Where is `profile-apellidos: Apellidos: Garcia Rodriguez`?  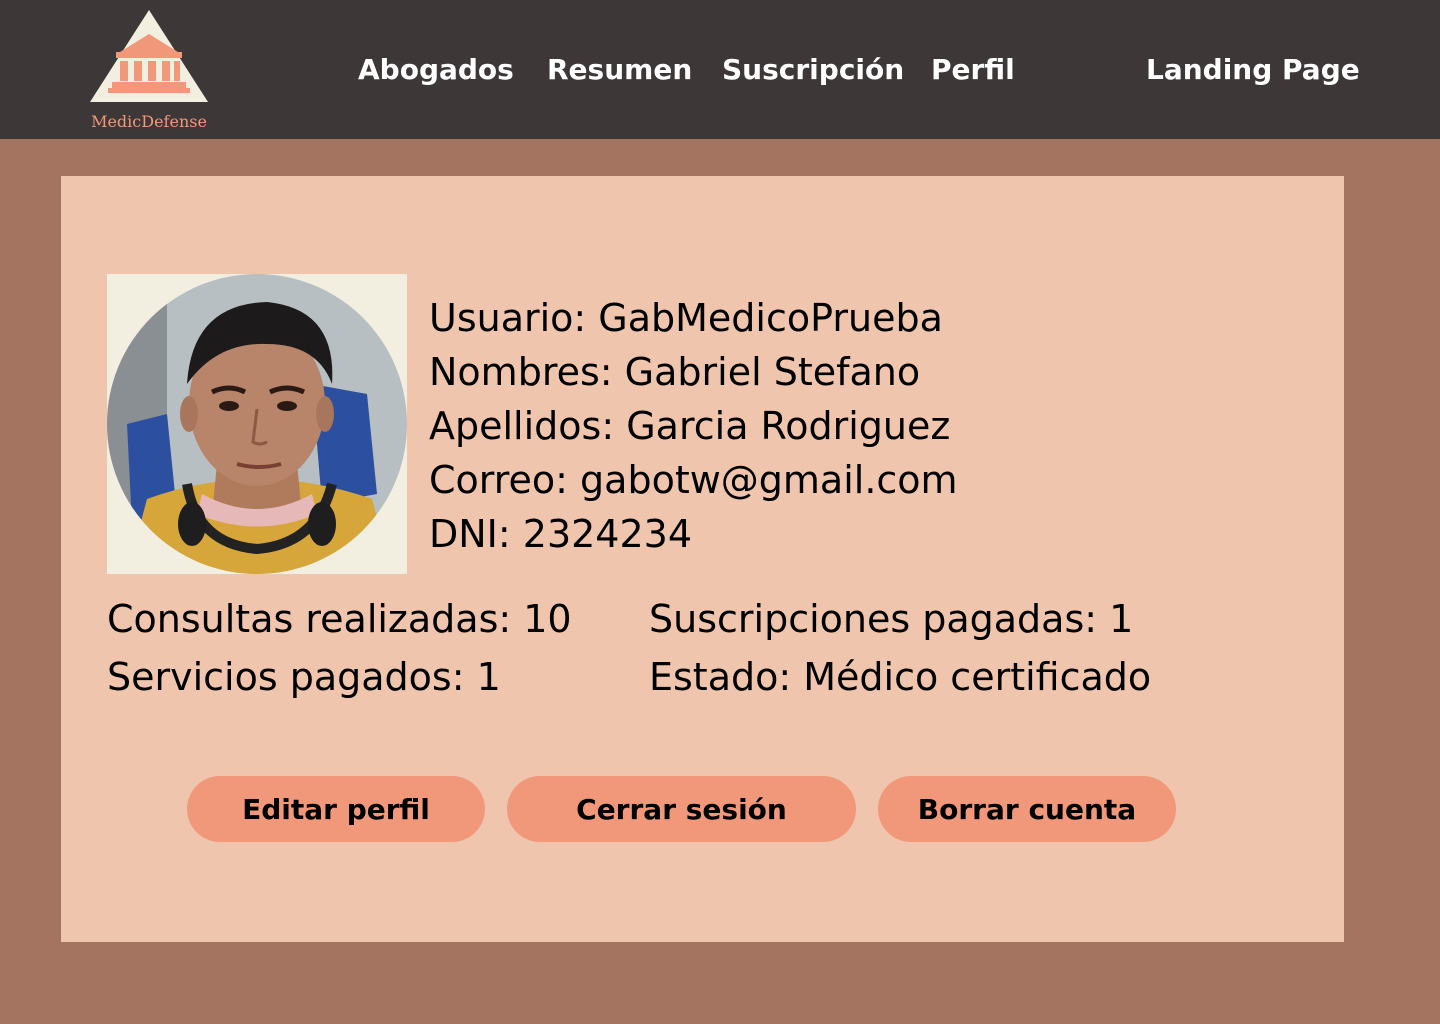 profile-apellidos: Apellidos: Garcia Rodriguez is located at coordinates (690, 426).